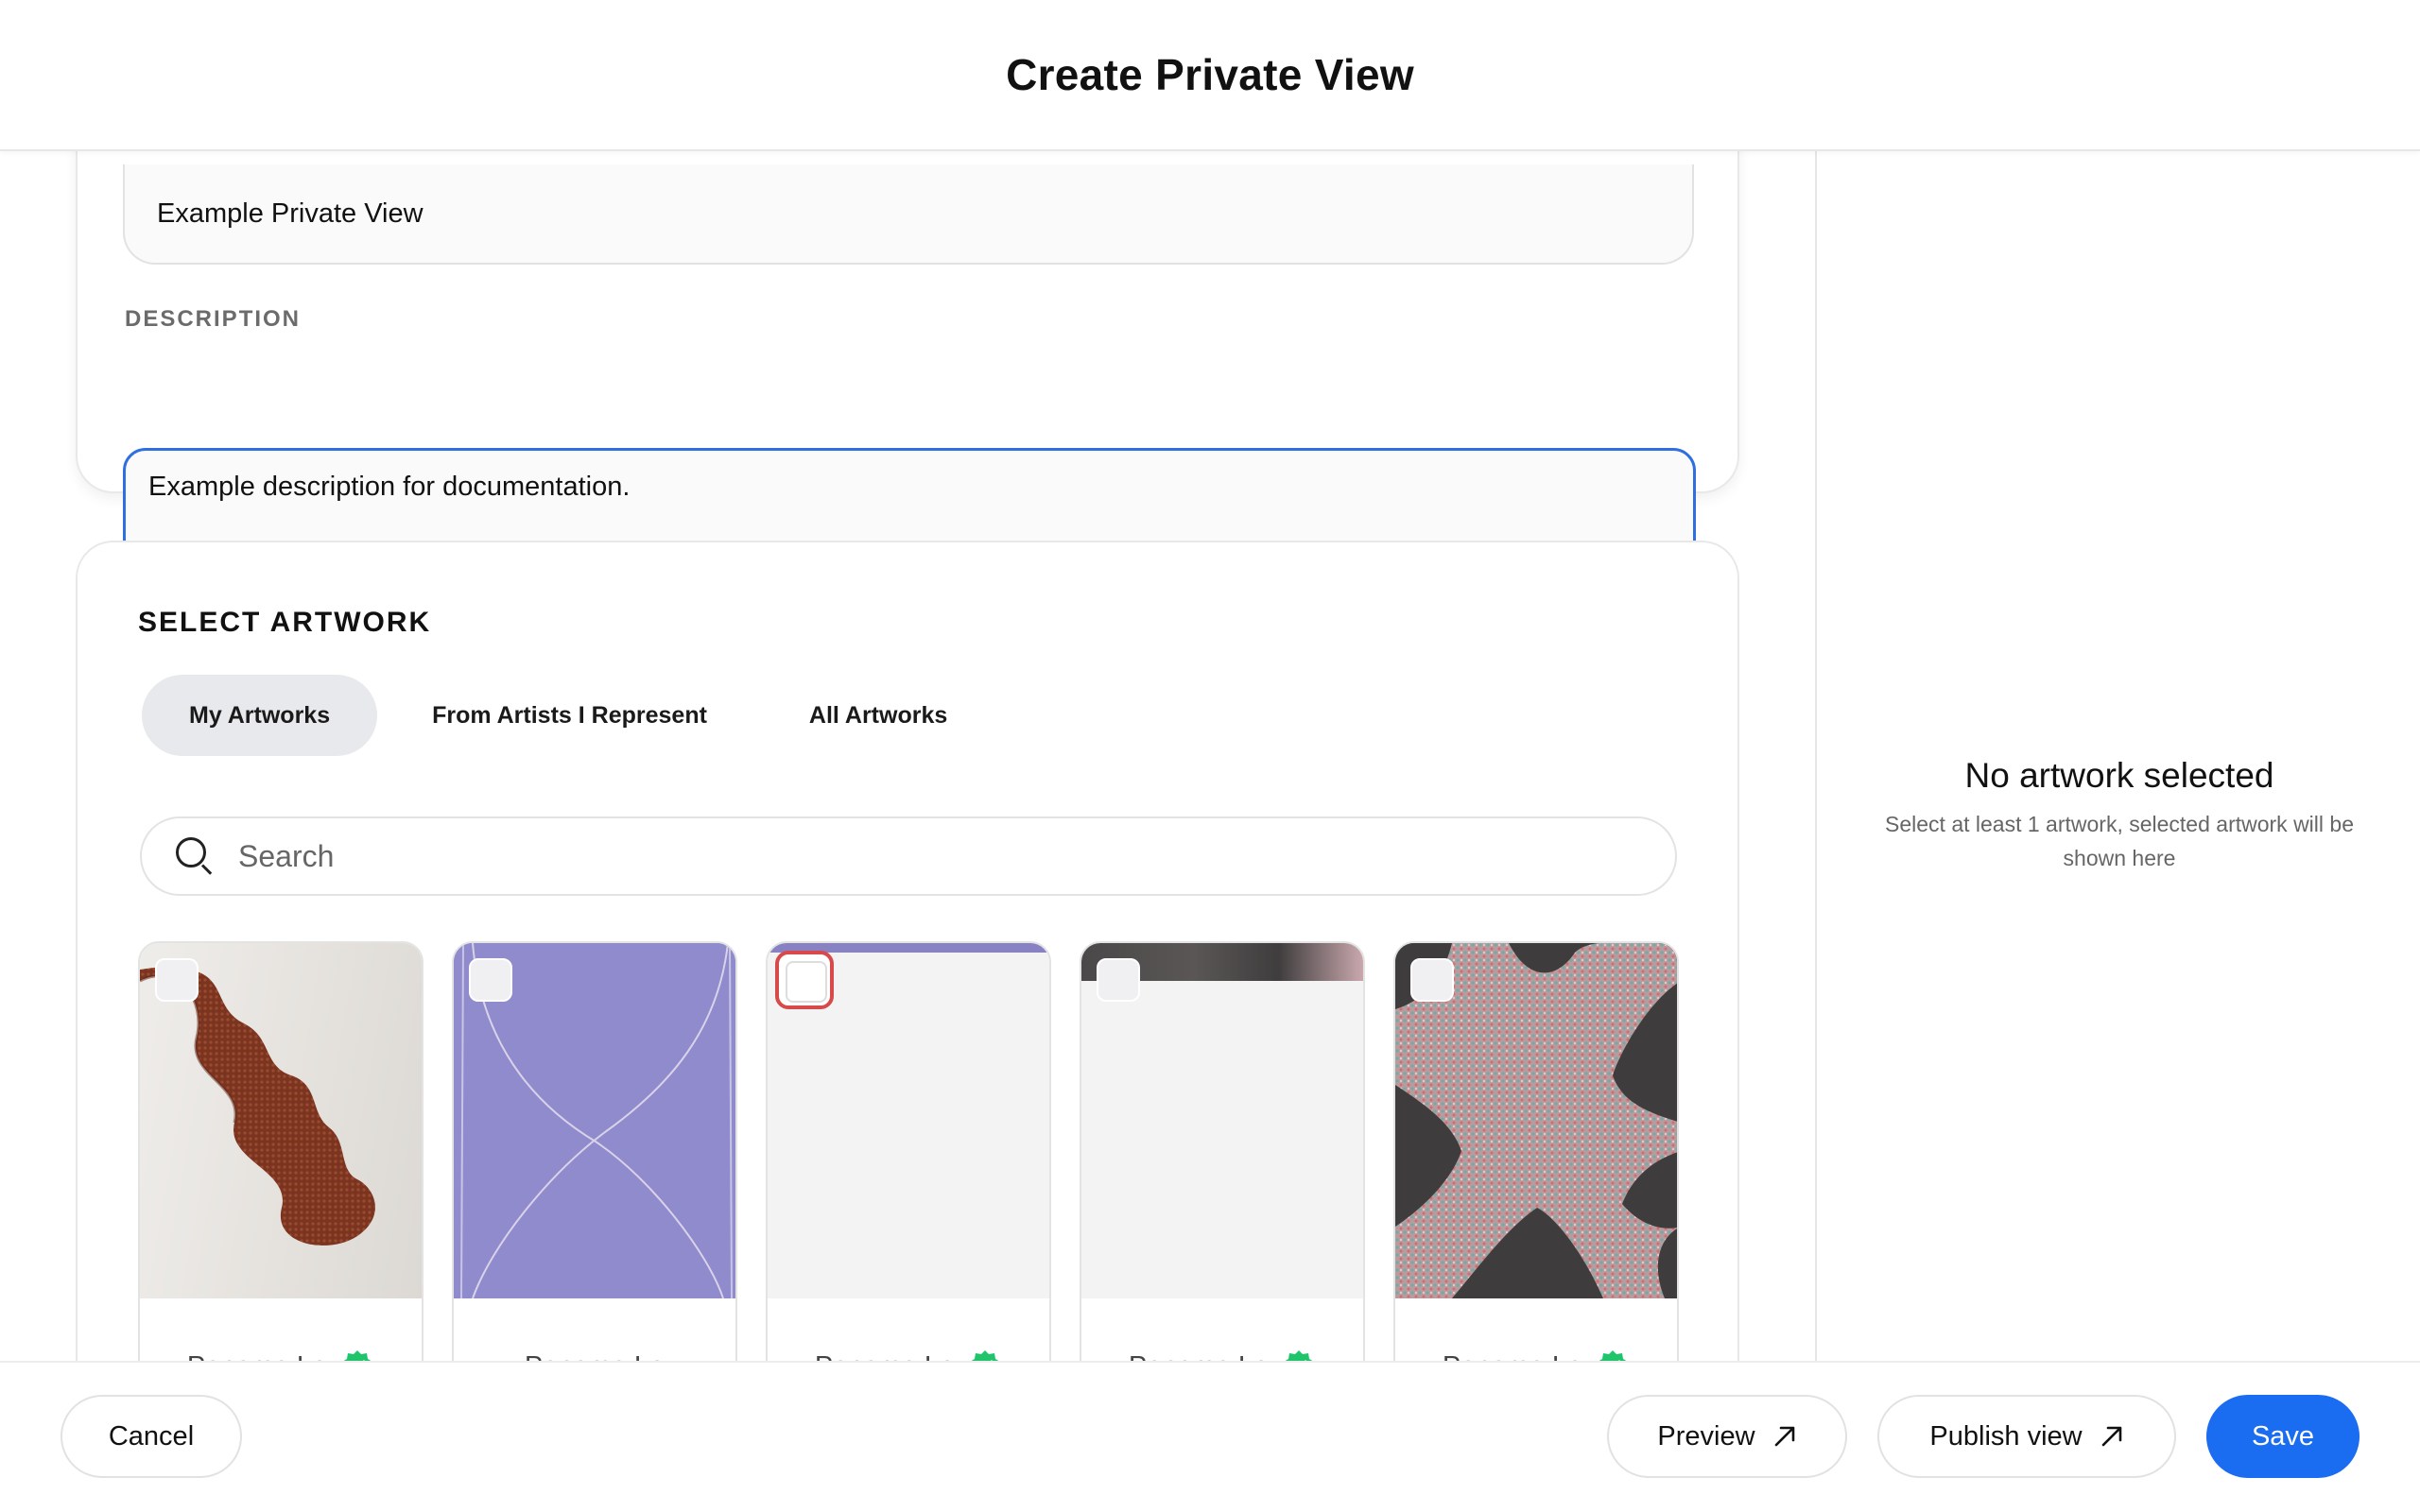 This screenshot has height=1512, width=2420. What do you see at coordinates (900, 856) in the screenshot?
I see `search-input` at bounding box center [900, 856].